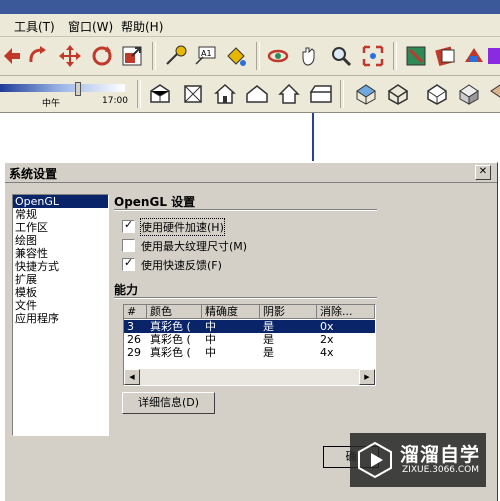 The height and width of the screenshot is (501, 500). What do you see at coordinates (60, 253) in the screenshot?
I see `settings-category-item: 兼容性` at bounding box center [60, 253].